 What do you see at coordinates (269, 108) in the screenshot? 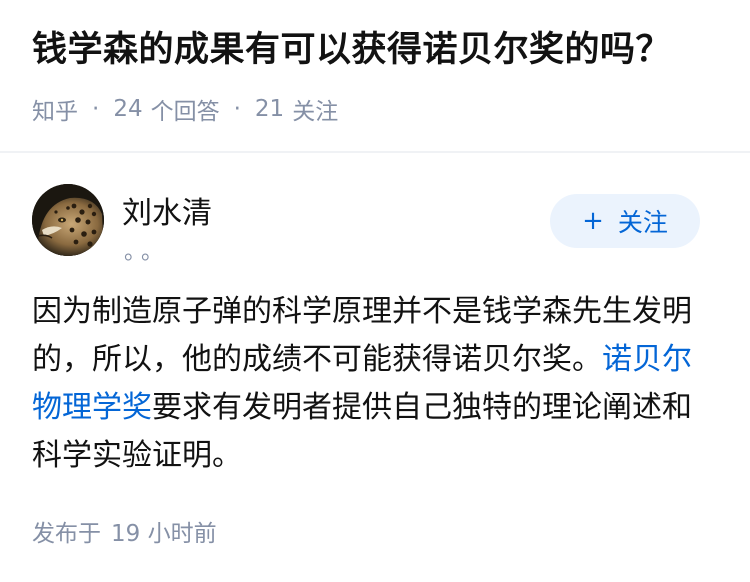
I see `follower-count: 21` at bounding box center [269, 108].